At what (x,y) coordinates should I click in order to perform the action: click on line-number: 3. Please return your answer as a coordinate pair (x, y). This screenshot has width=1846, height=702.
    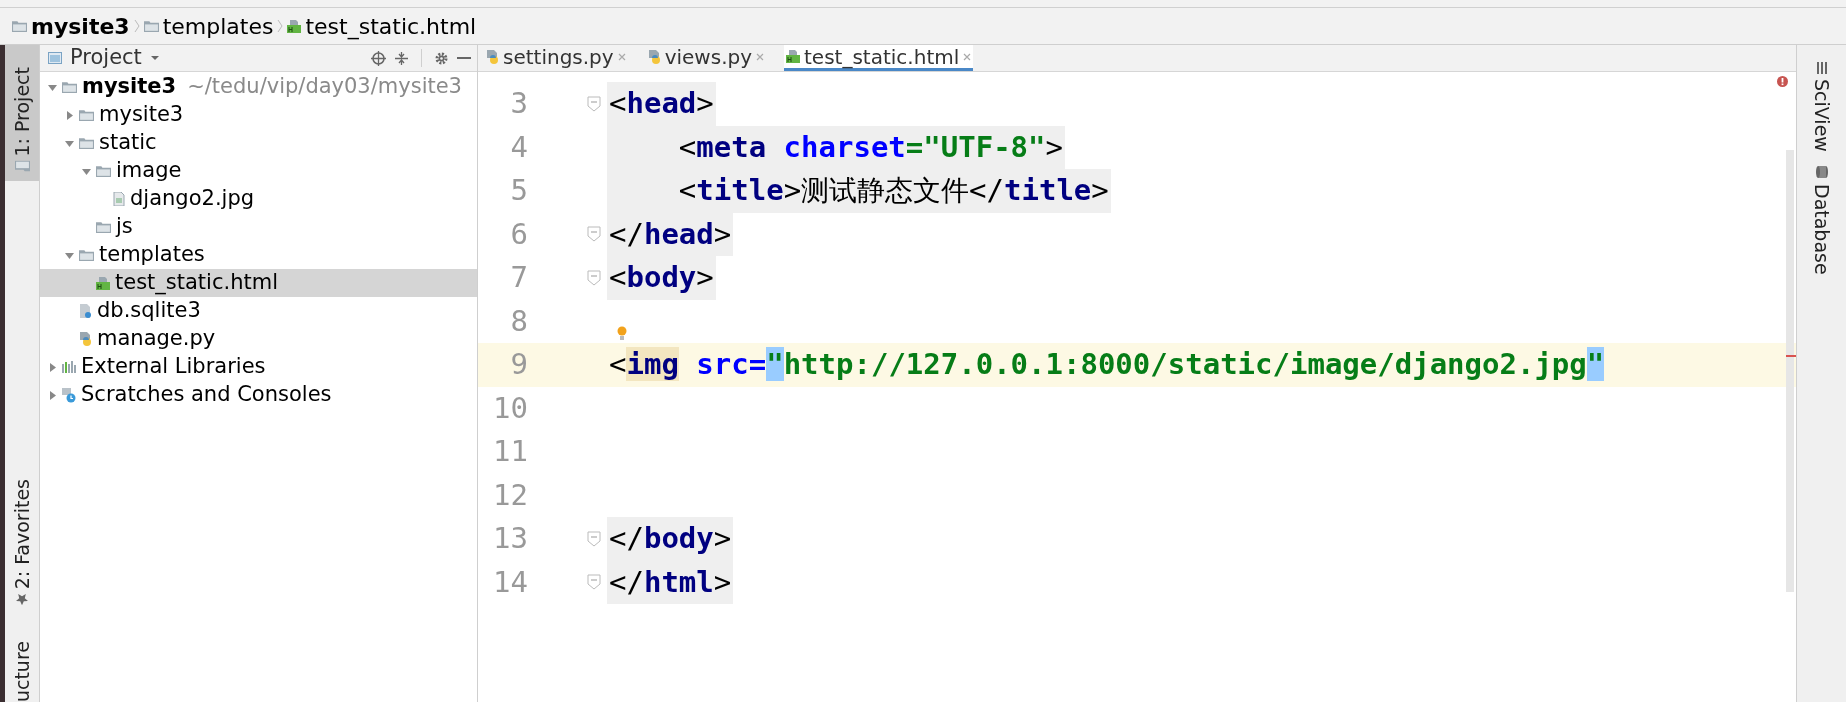
    Looking at the image, I should click on (518, 103).